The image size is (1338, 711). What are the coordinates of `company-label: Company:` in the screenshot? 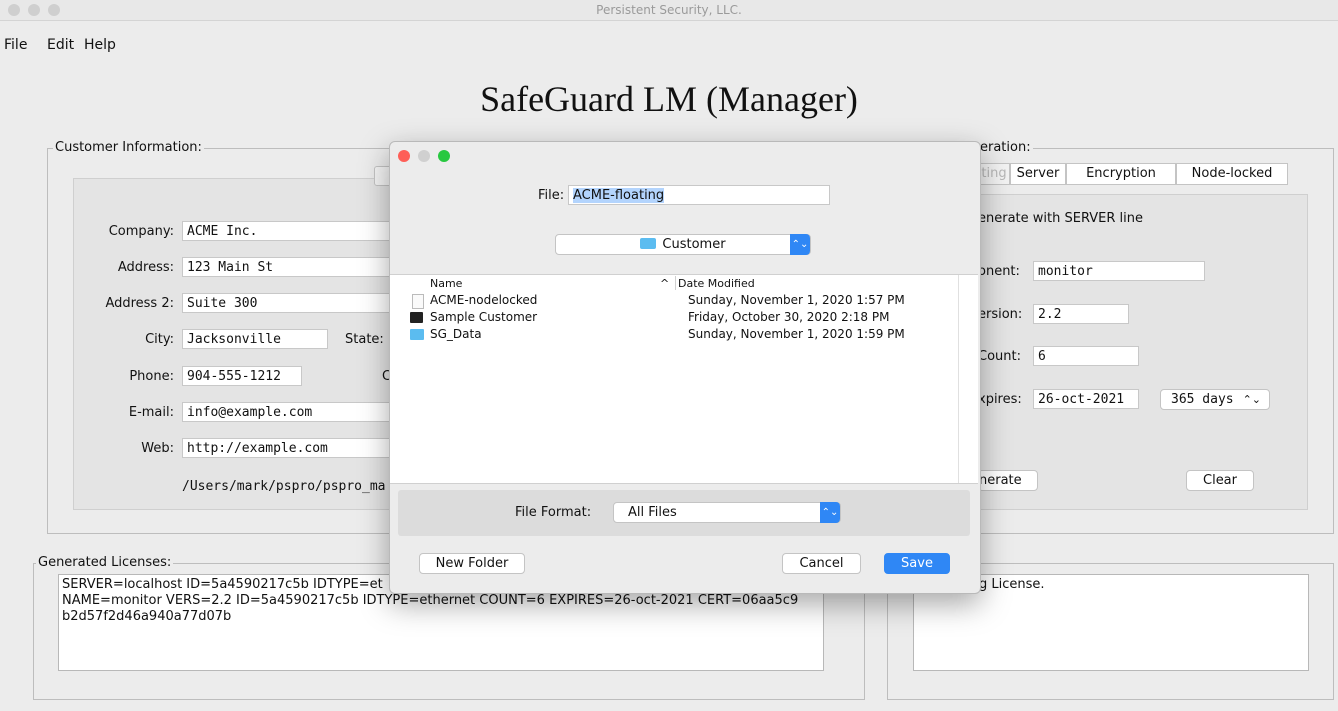 It's located at (141, 231).